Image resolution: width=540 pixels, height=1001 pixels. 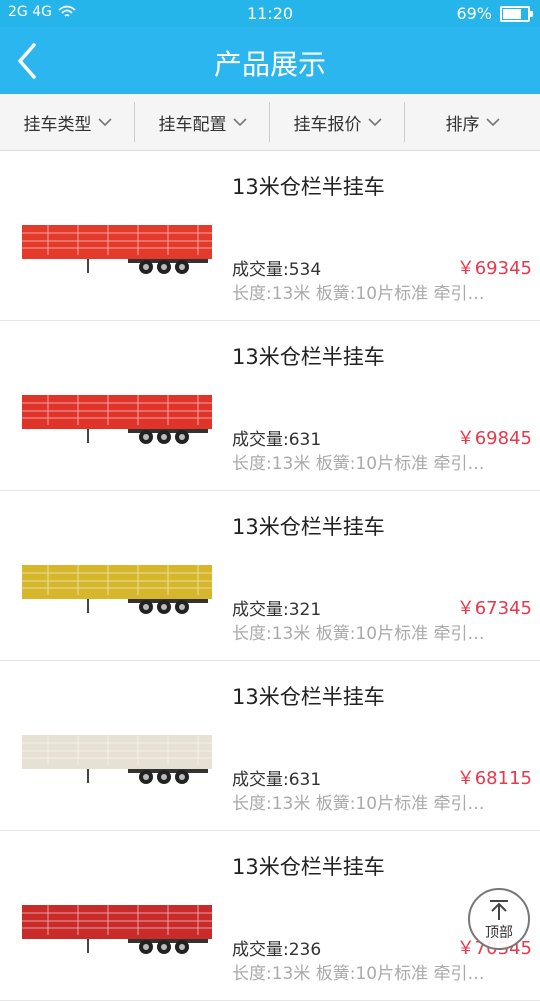 I want to click on product-price: ￥68115, so click(x=494, y=778).